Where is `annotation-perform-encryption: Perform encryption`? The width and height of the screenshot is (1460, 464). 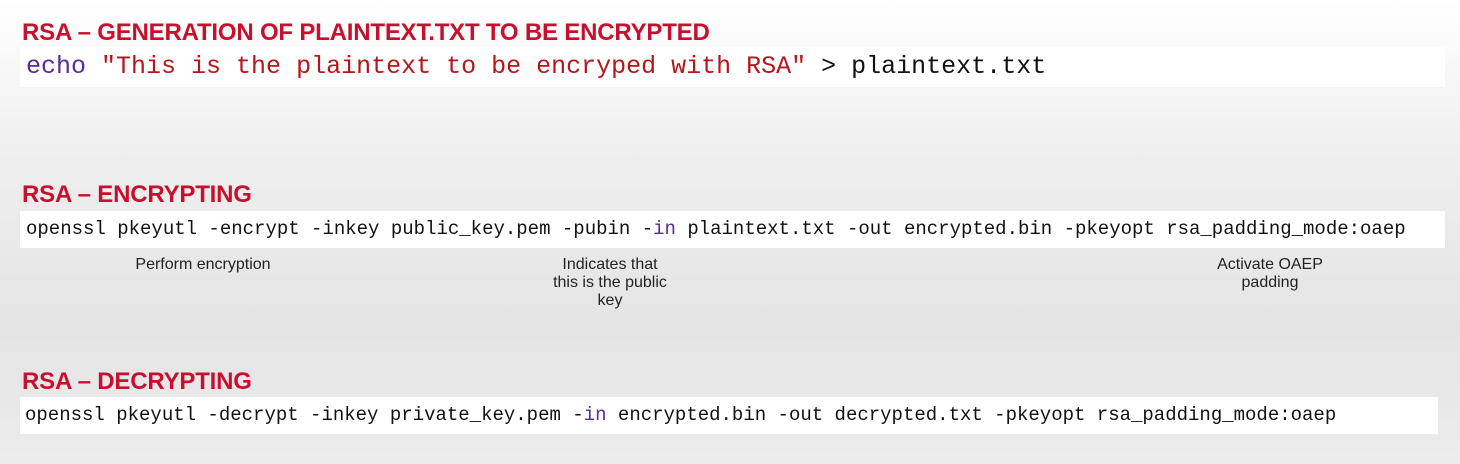 annotation-perform-encryption: Perform encryption is located at coordinates (203, 264).